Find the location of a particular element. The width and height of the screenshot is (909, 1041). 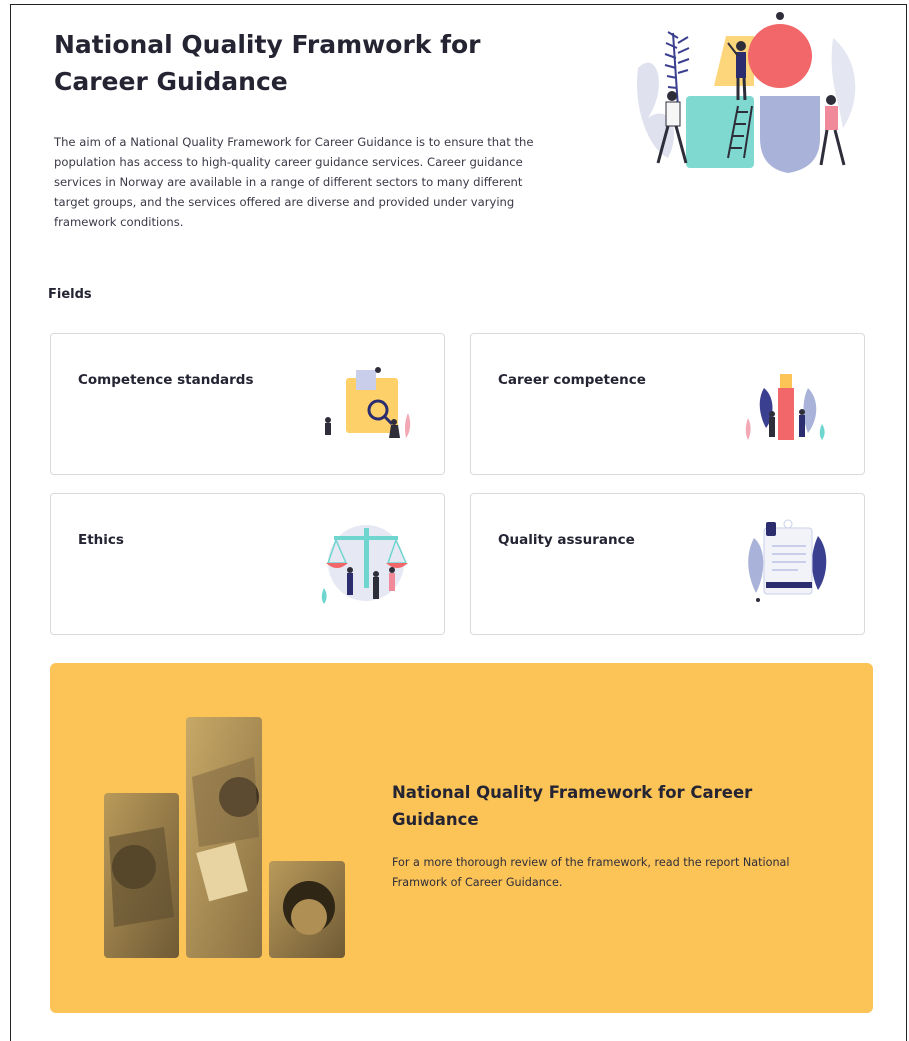

fields-heading: Fields is located at coordinates (70, 294).